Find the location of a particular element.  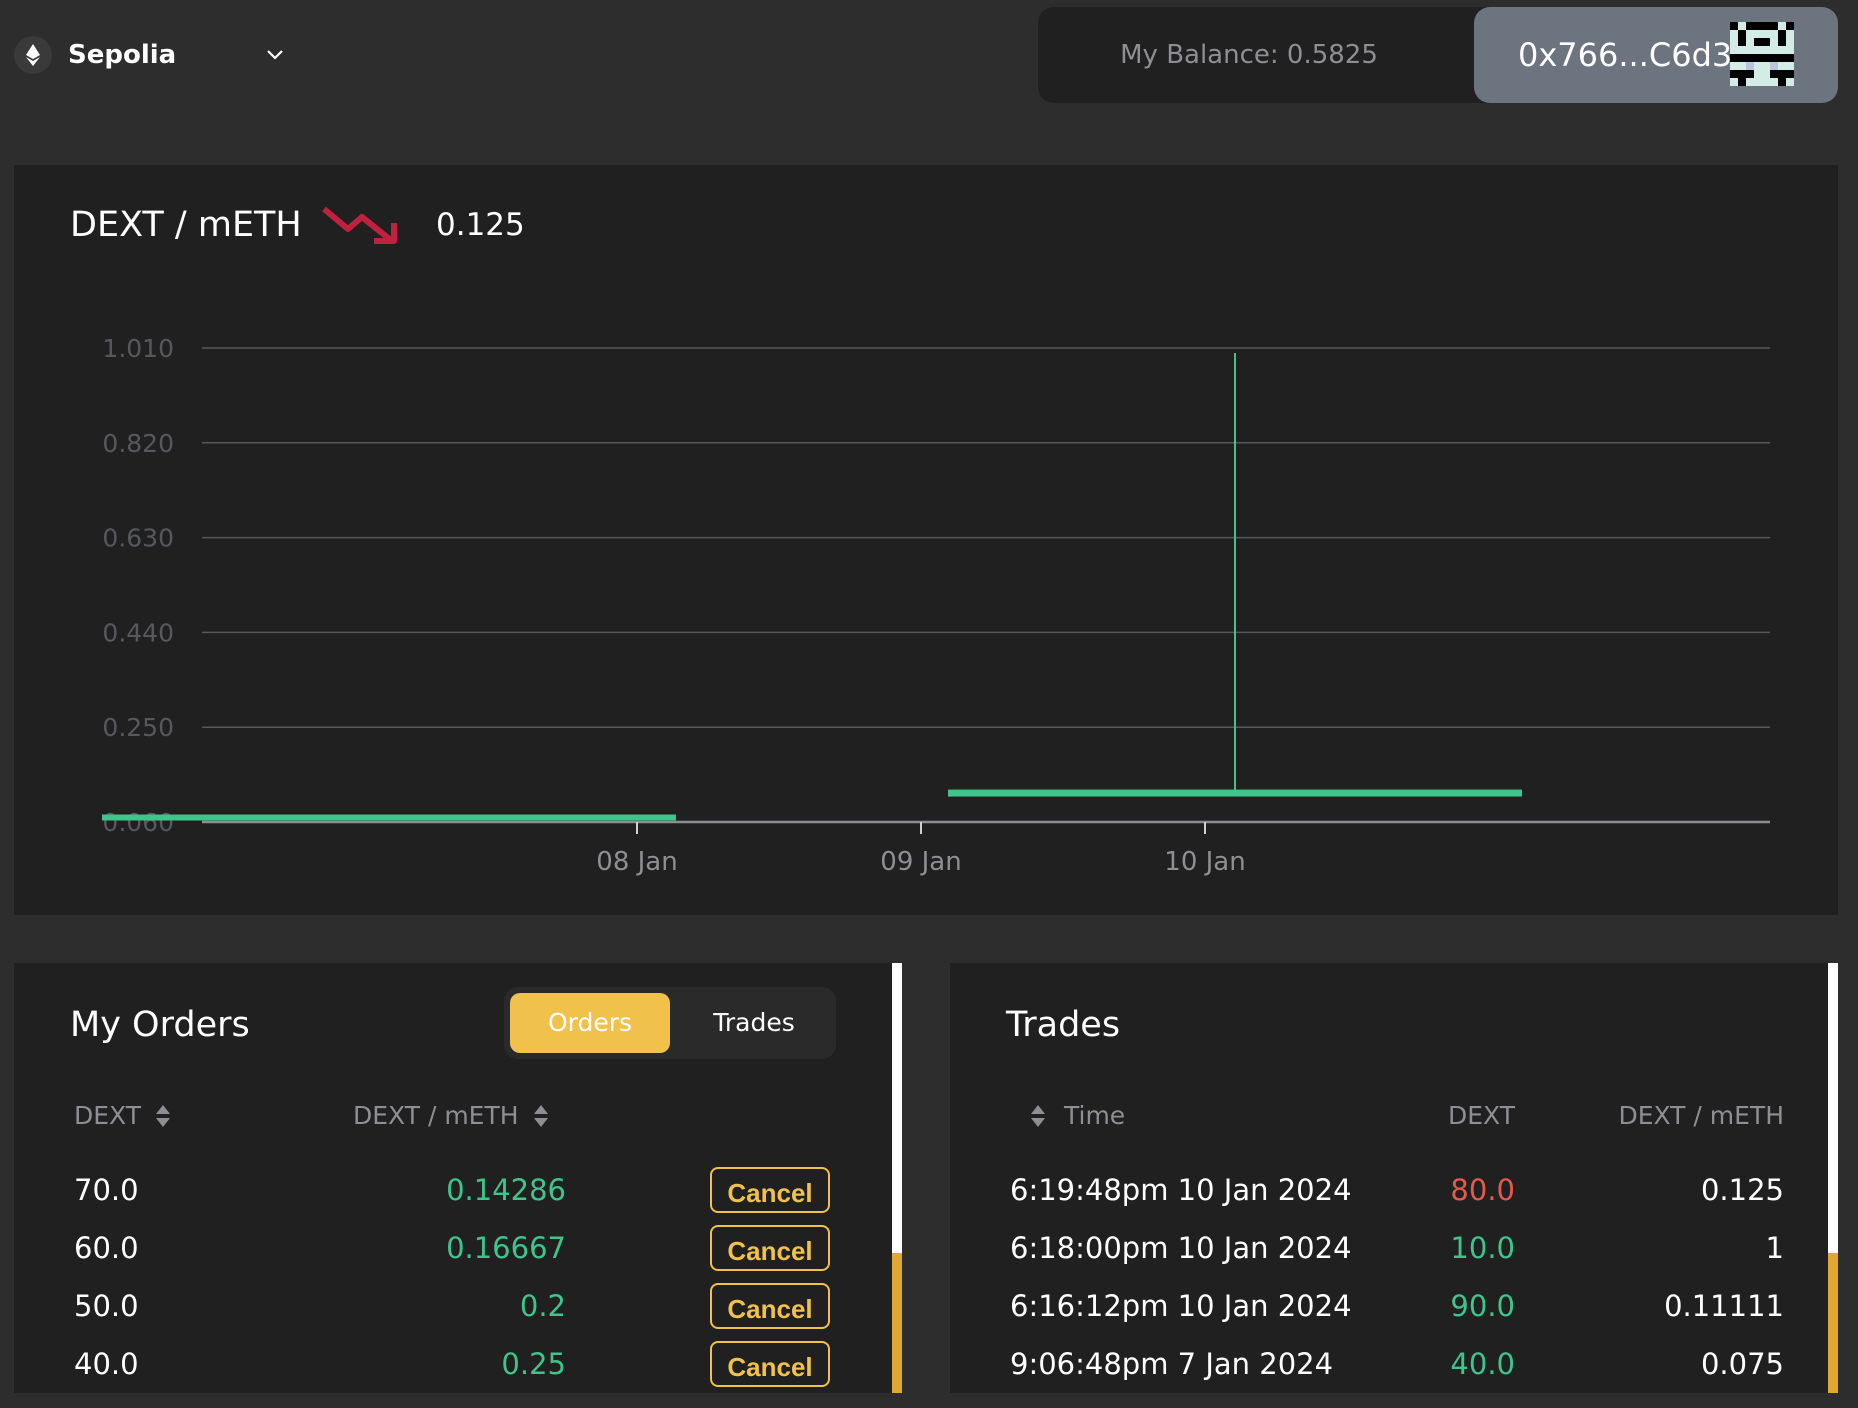

network-name: Sepolia is located at coordinates (122, 55).